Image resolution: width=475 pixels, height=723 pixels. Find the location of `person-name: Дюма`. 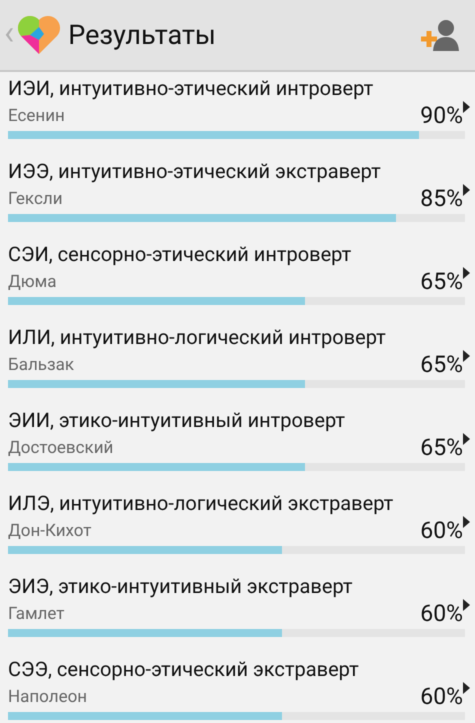

person-name: Дюма is located at coordinates (32, 282).